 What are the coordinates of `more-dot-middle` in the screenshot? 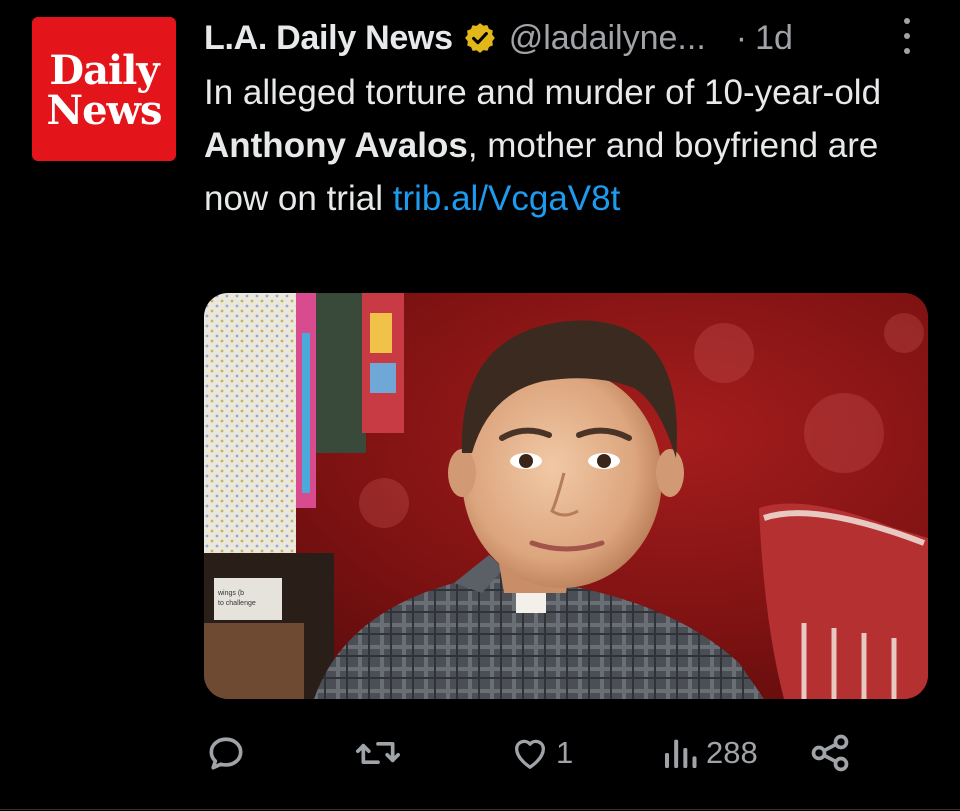 It's located at (907, 36).